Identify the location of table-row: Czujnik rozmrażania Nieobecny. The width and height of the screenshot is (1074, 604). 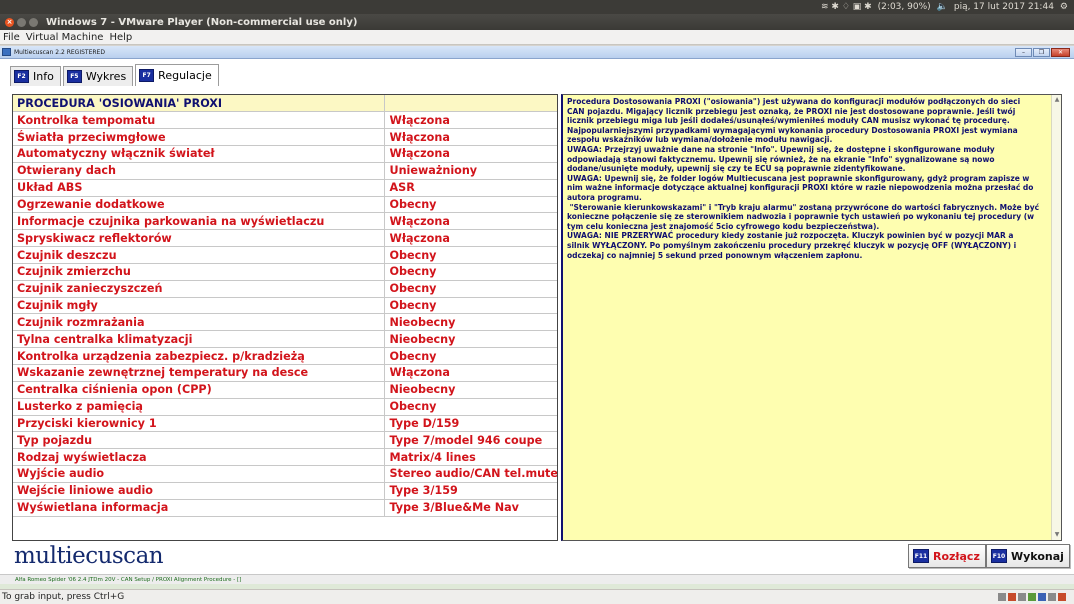
(285, 322).